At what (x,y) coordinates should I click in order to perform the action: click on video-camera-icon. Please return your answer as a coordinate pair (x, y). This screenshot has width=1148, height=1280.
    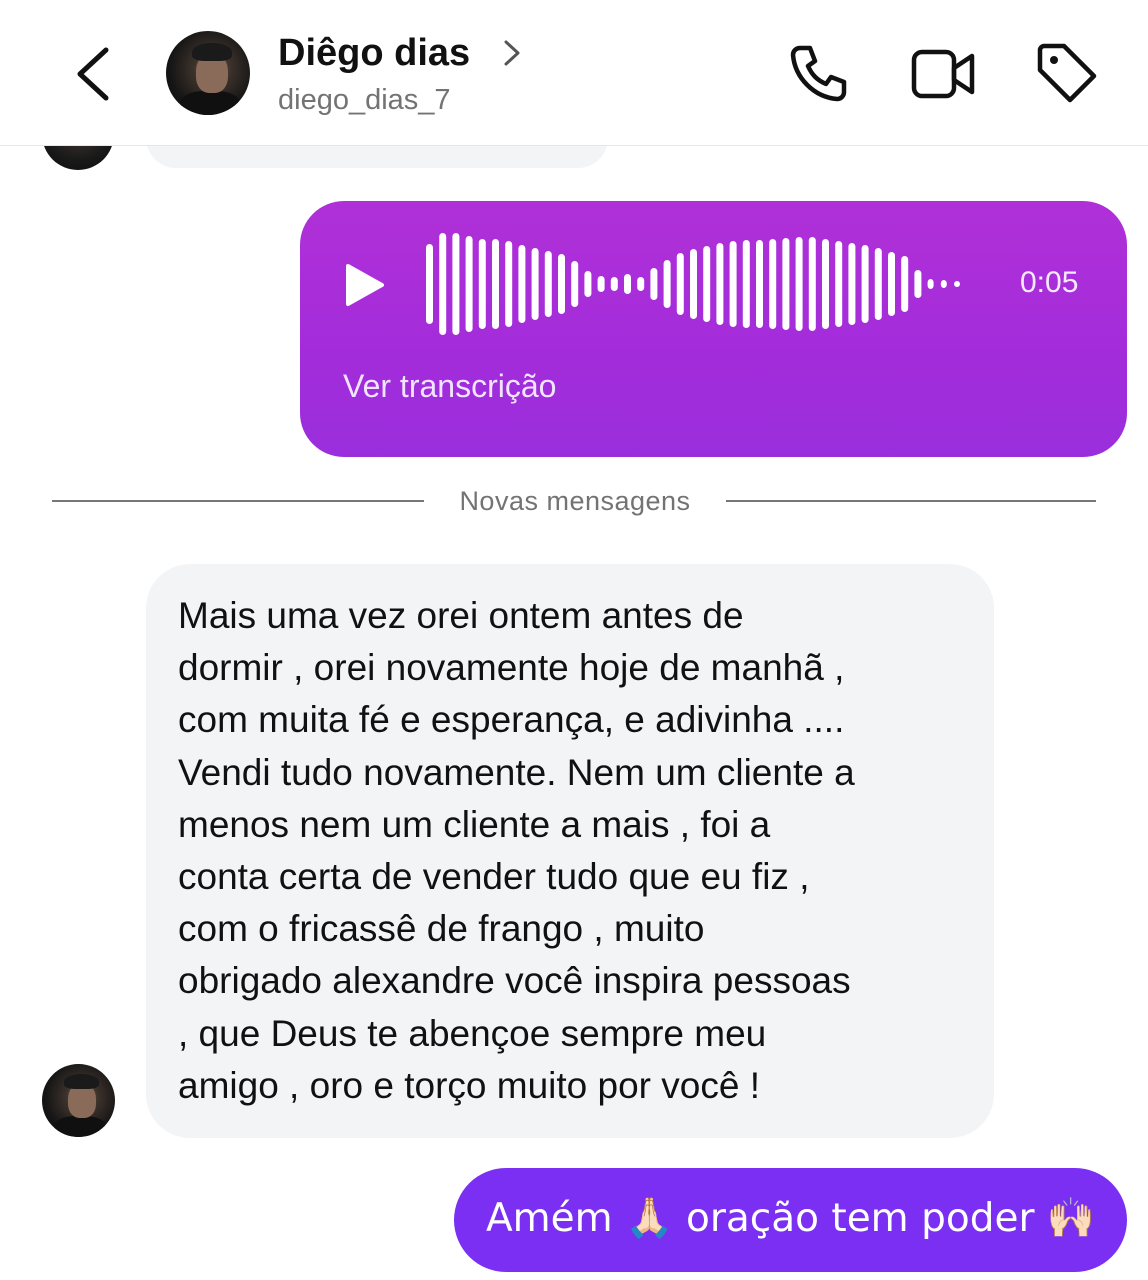
    Looking at the image, I should click on (943, 74).